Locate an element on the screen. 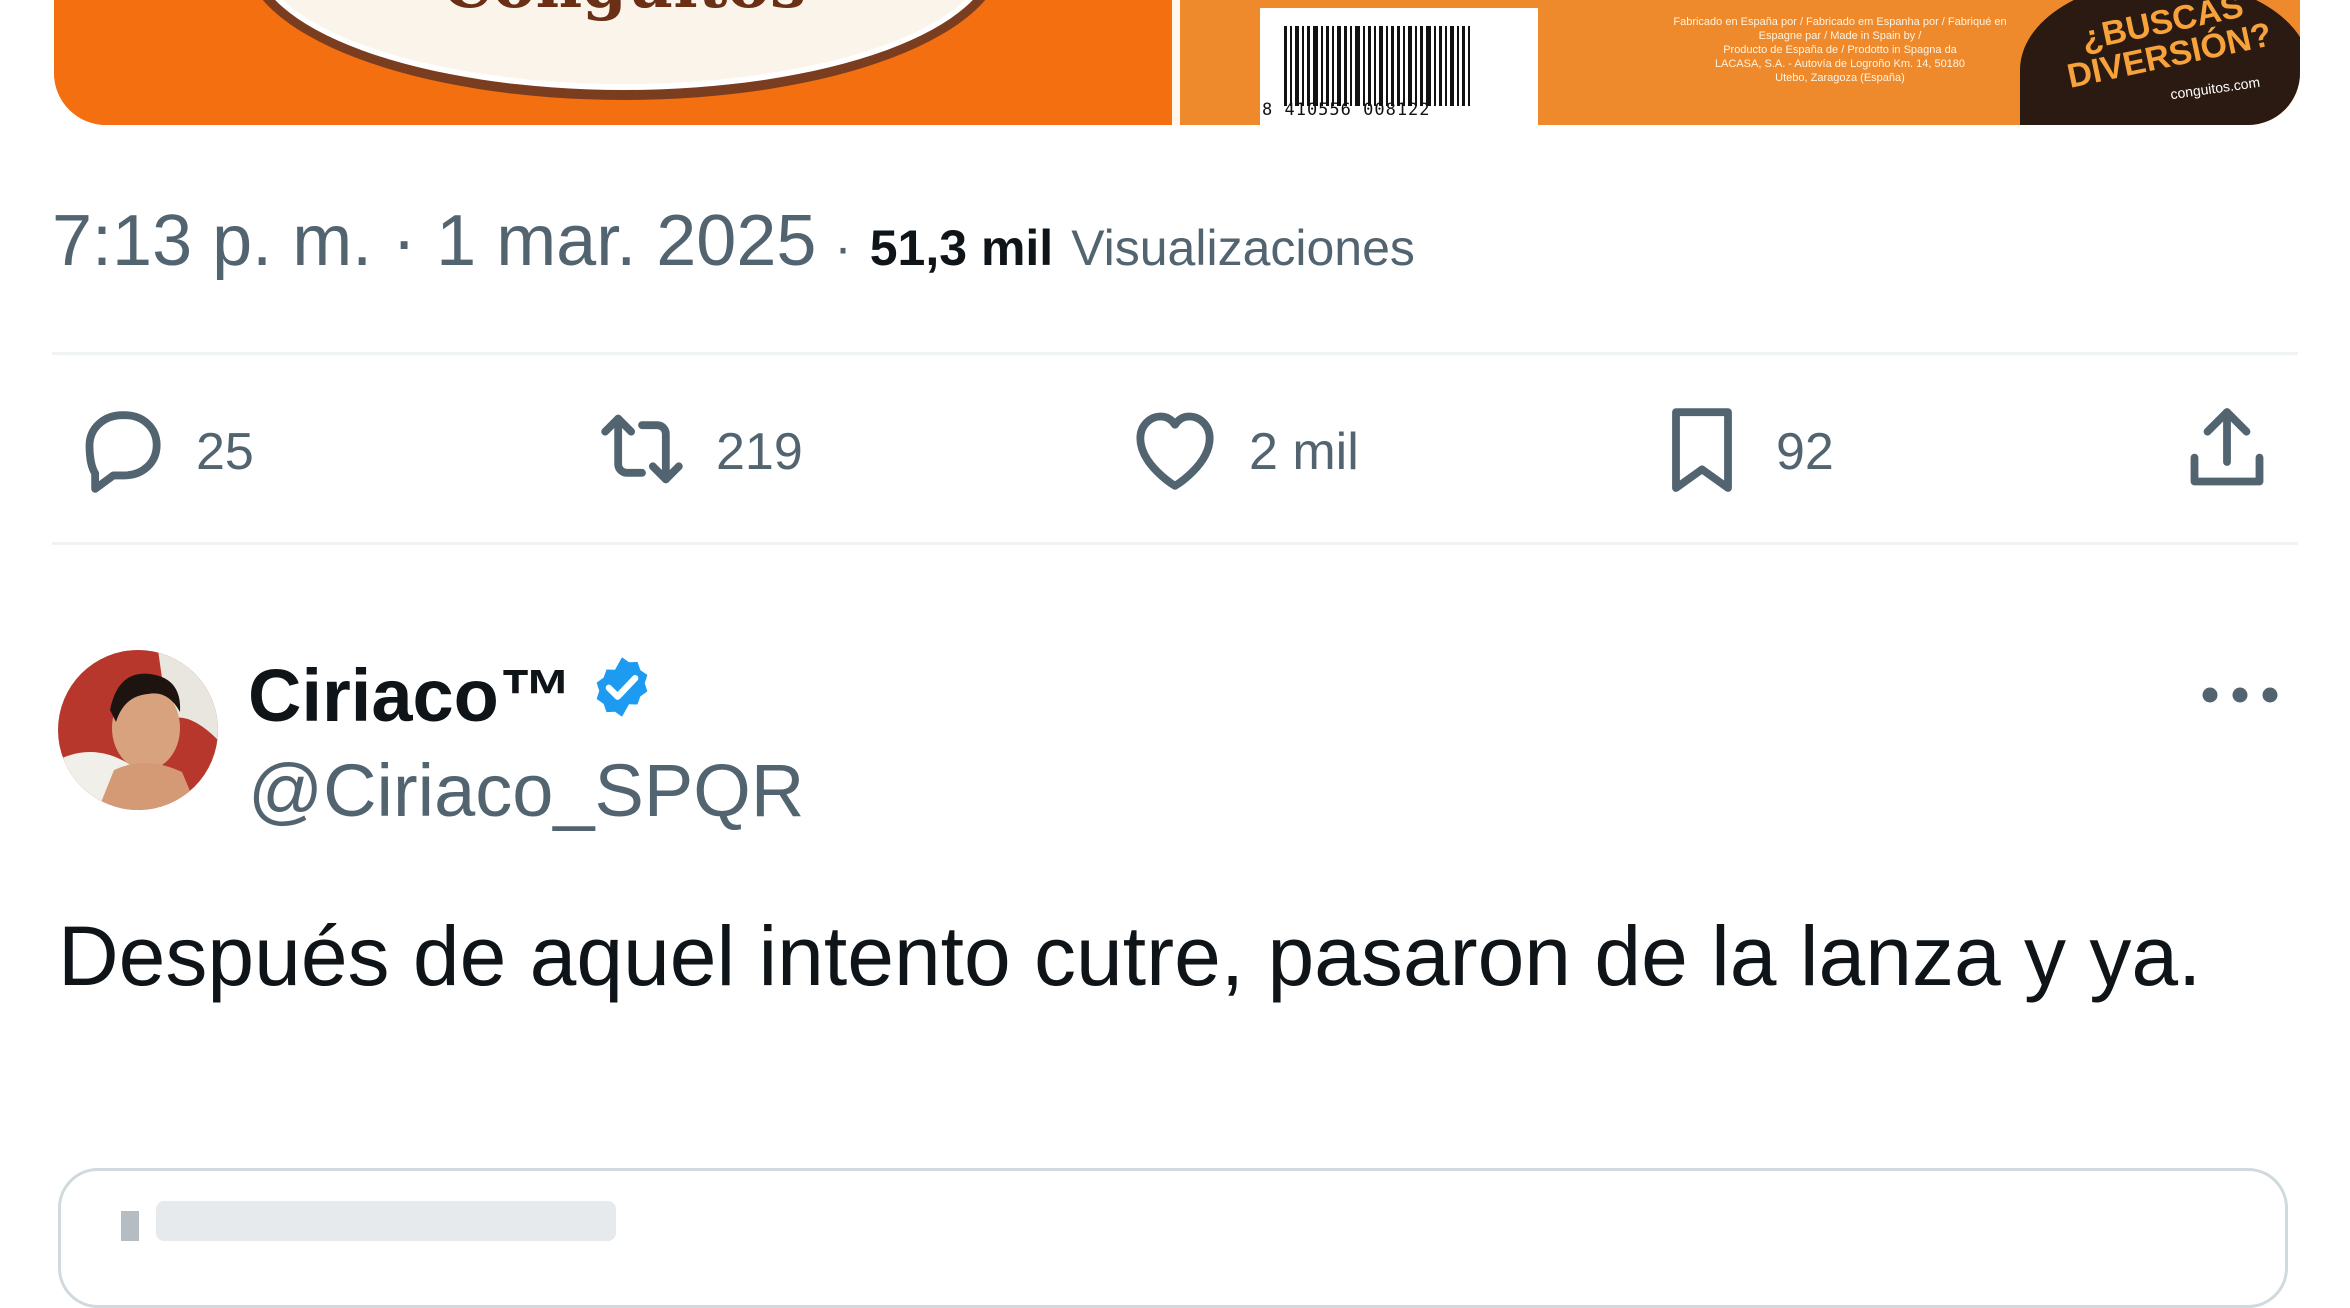 This screenshot has height=1308, width=2350. quoted-tweet-card is located at coordinates (1173, 1238).